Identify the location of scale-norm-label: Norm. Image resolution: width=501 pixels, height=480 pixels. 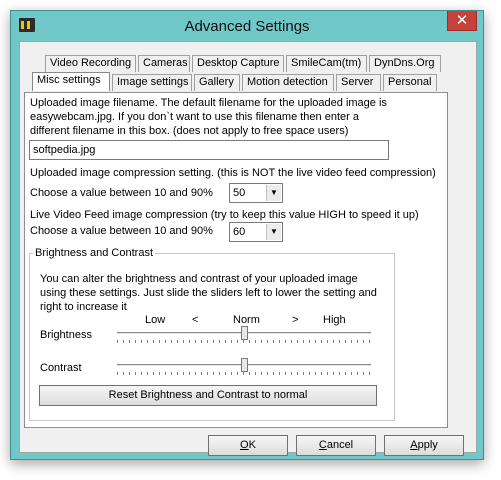
(246, 320).